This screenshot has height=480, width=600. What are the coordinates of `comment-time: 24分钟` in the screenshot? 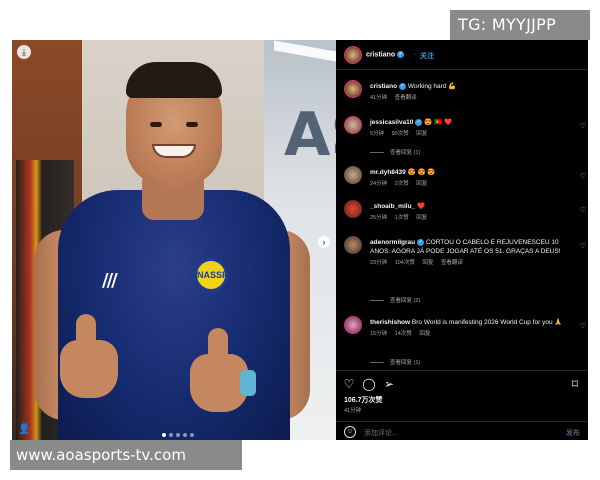 It's located at (379, 184).